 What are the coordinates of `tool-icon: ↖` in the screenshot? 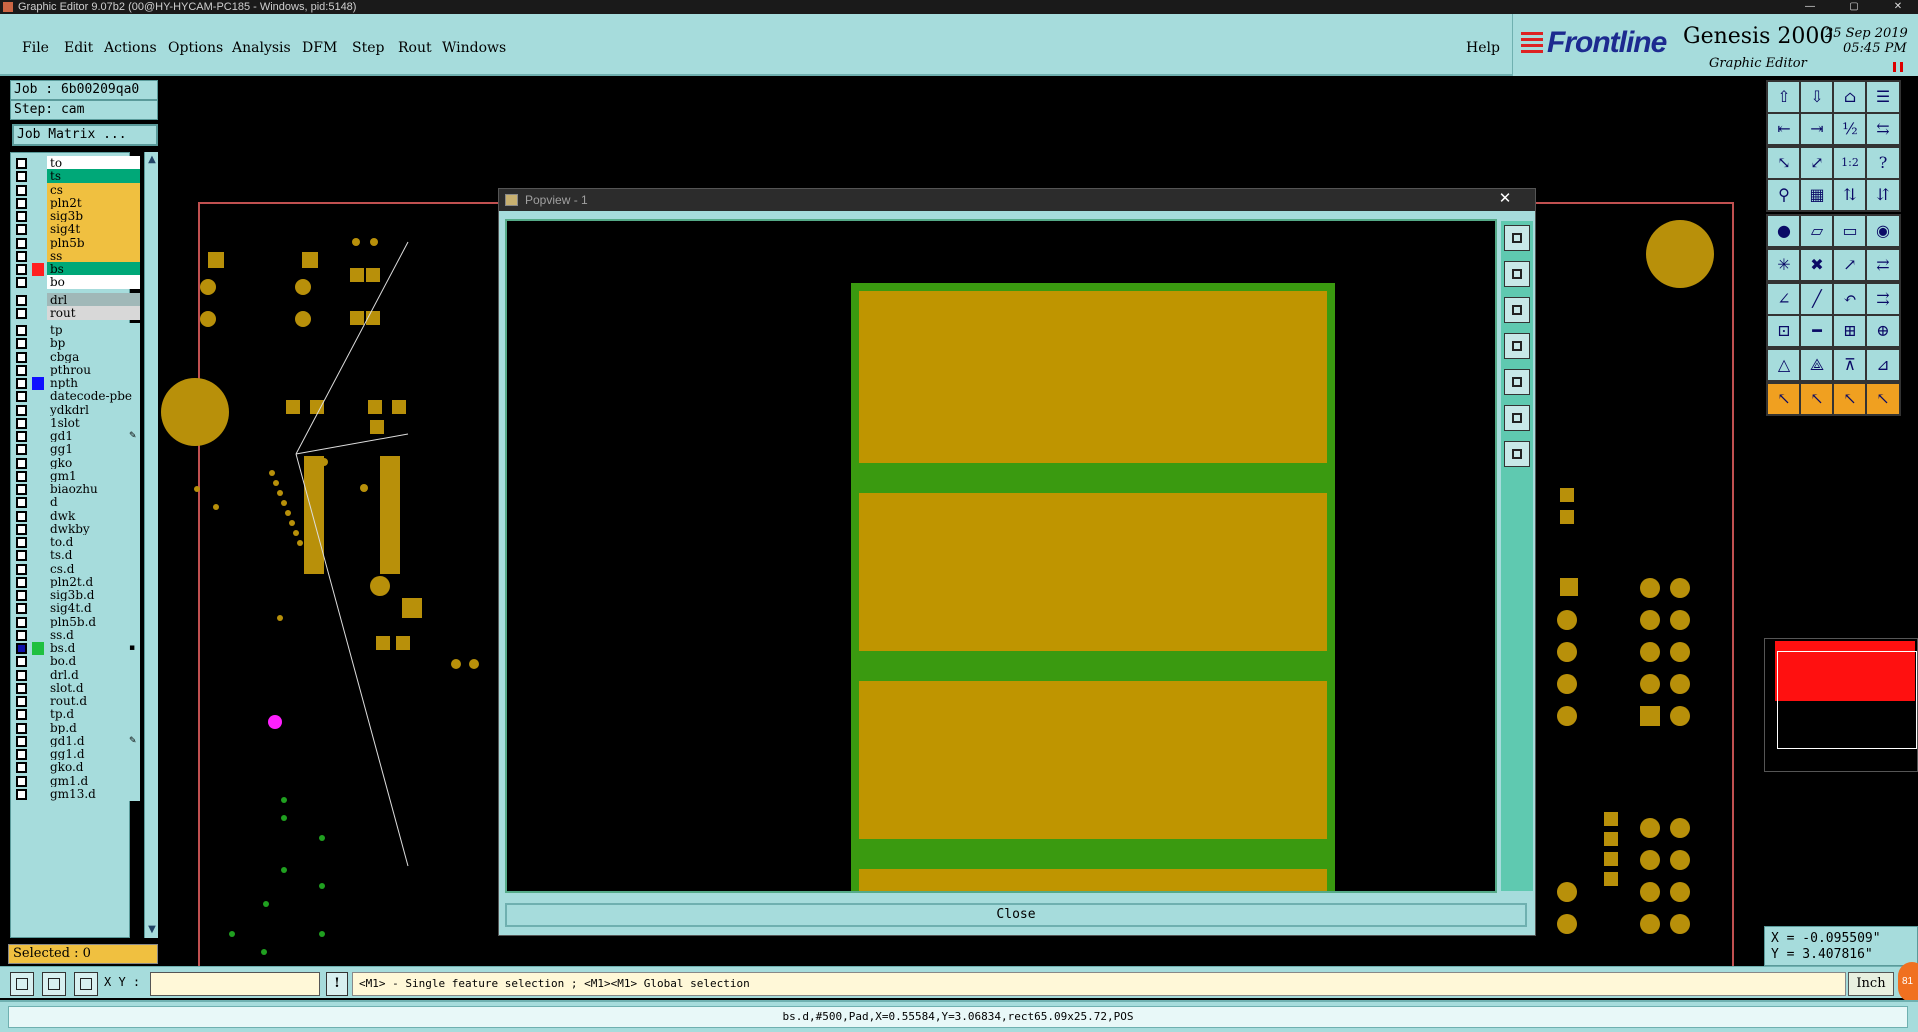 It's located at (1850, 398).